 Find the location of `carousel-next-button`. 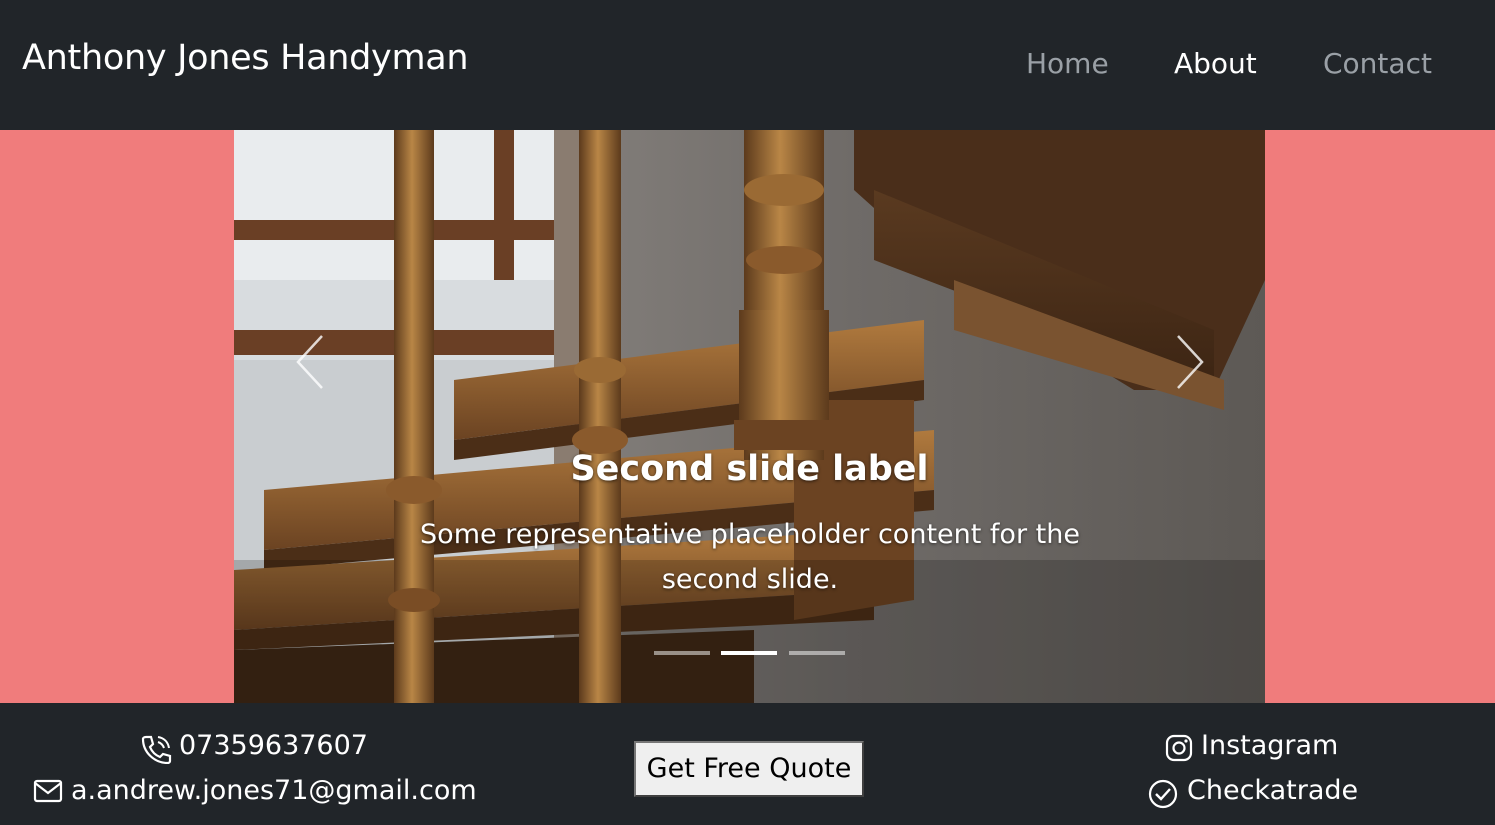

carousel-next-button is located at coordinates (1188, 362).